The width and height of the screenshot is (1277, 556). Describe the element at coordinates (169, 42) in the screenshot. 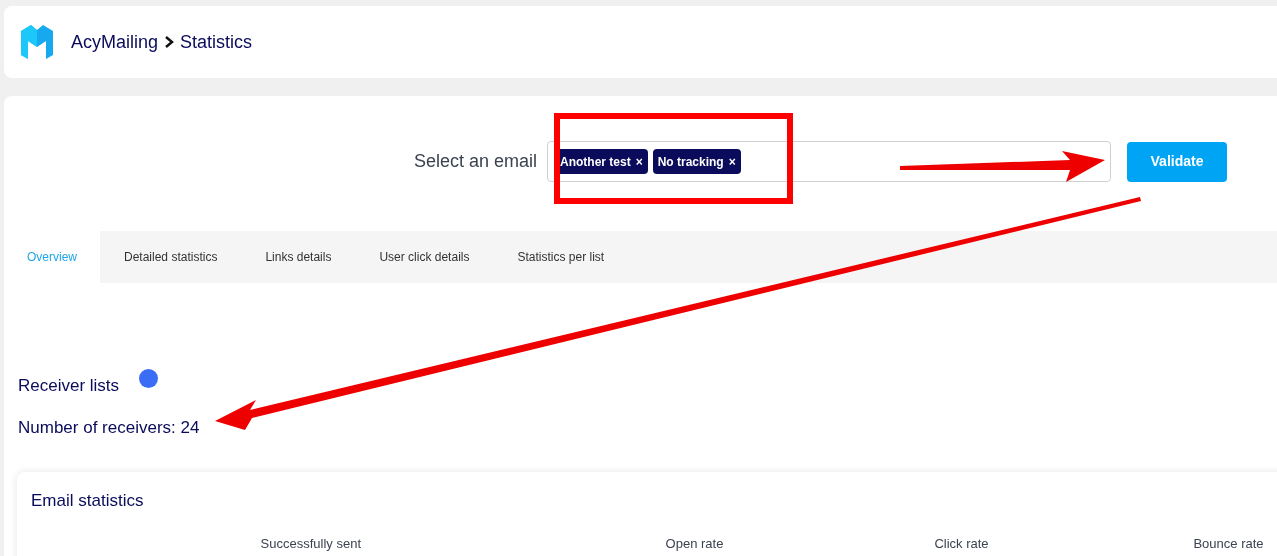

I see `chevron-icon` at that location.